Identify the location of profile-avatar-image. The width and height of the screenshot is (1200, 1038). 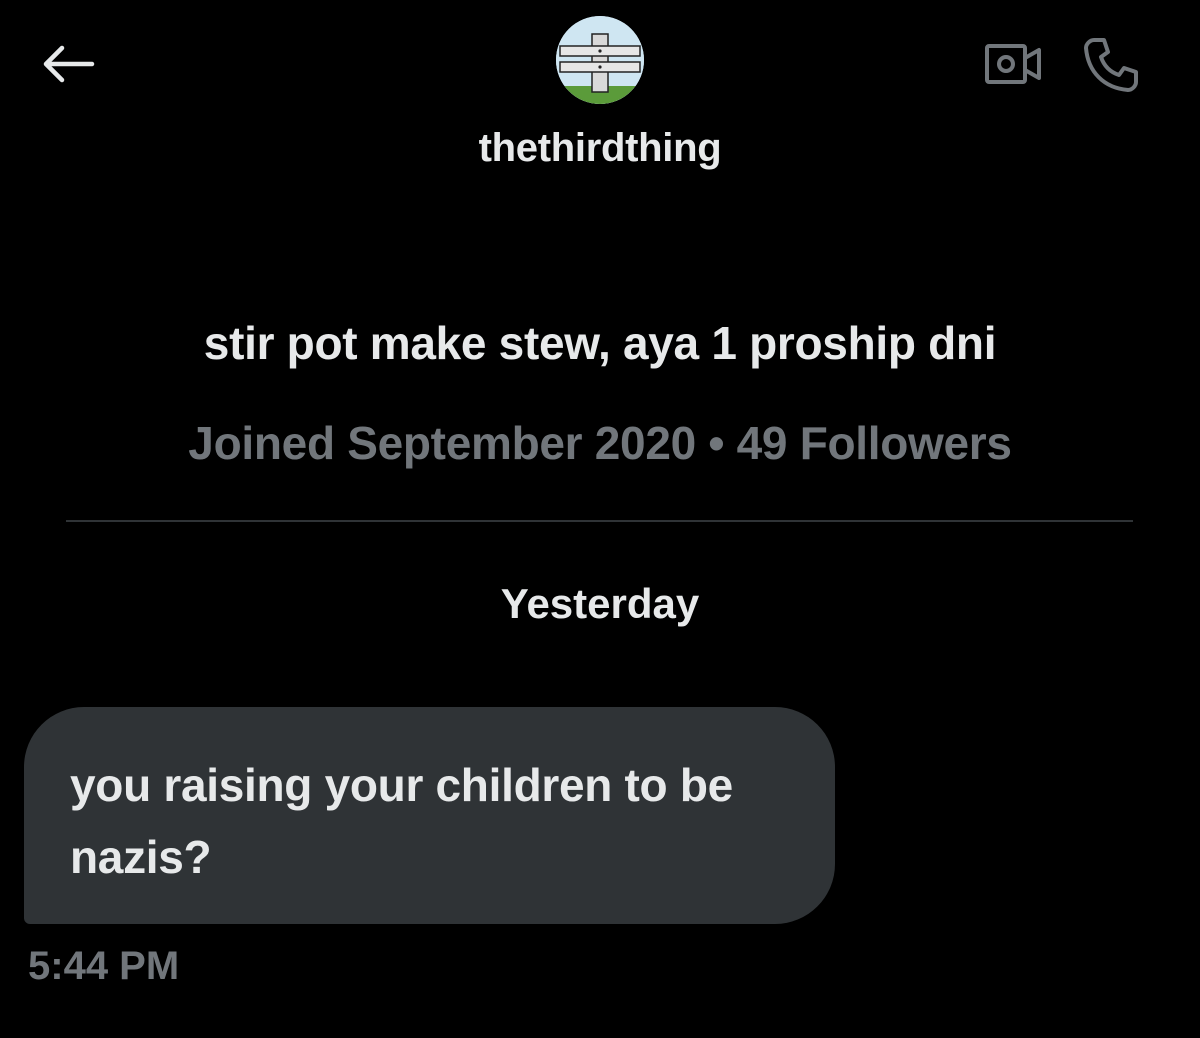
(600, 60).